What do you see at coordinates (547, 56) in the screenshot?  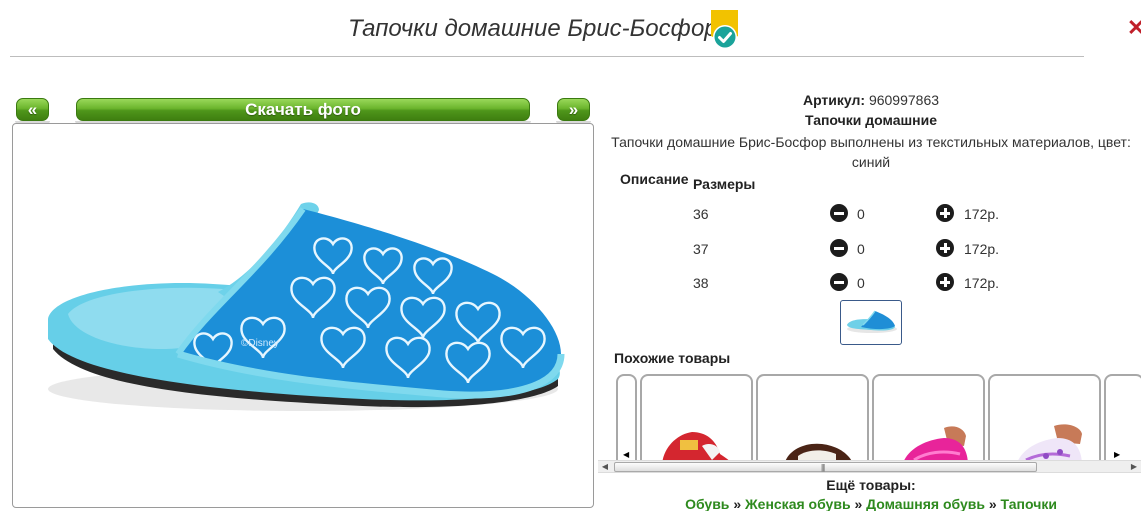 I see `header-divider` at bounding box center [547, 56].